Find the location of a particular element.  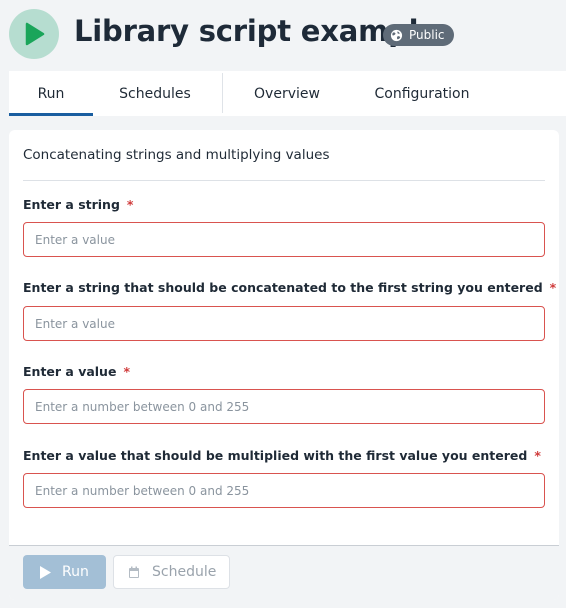

tab-run-label: Run is located at coordinates (51, 93).